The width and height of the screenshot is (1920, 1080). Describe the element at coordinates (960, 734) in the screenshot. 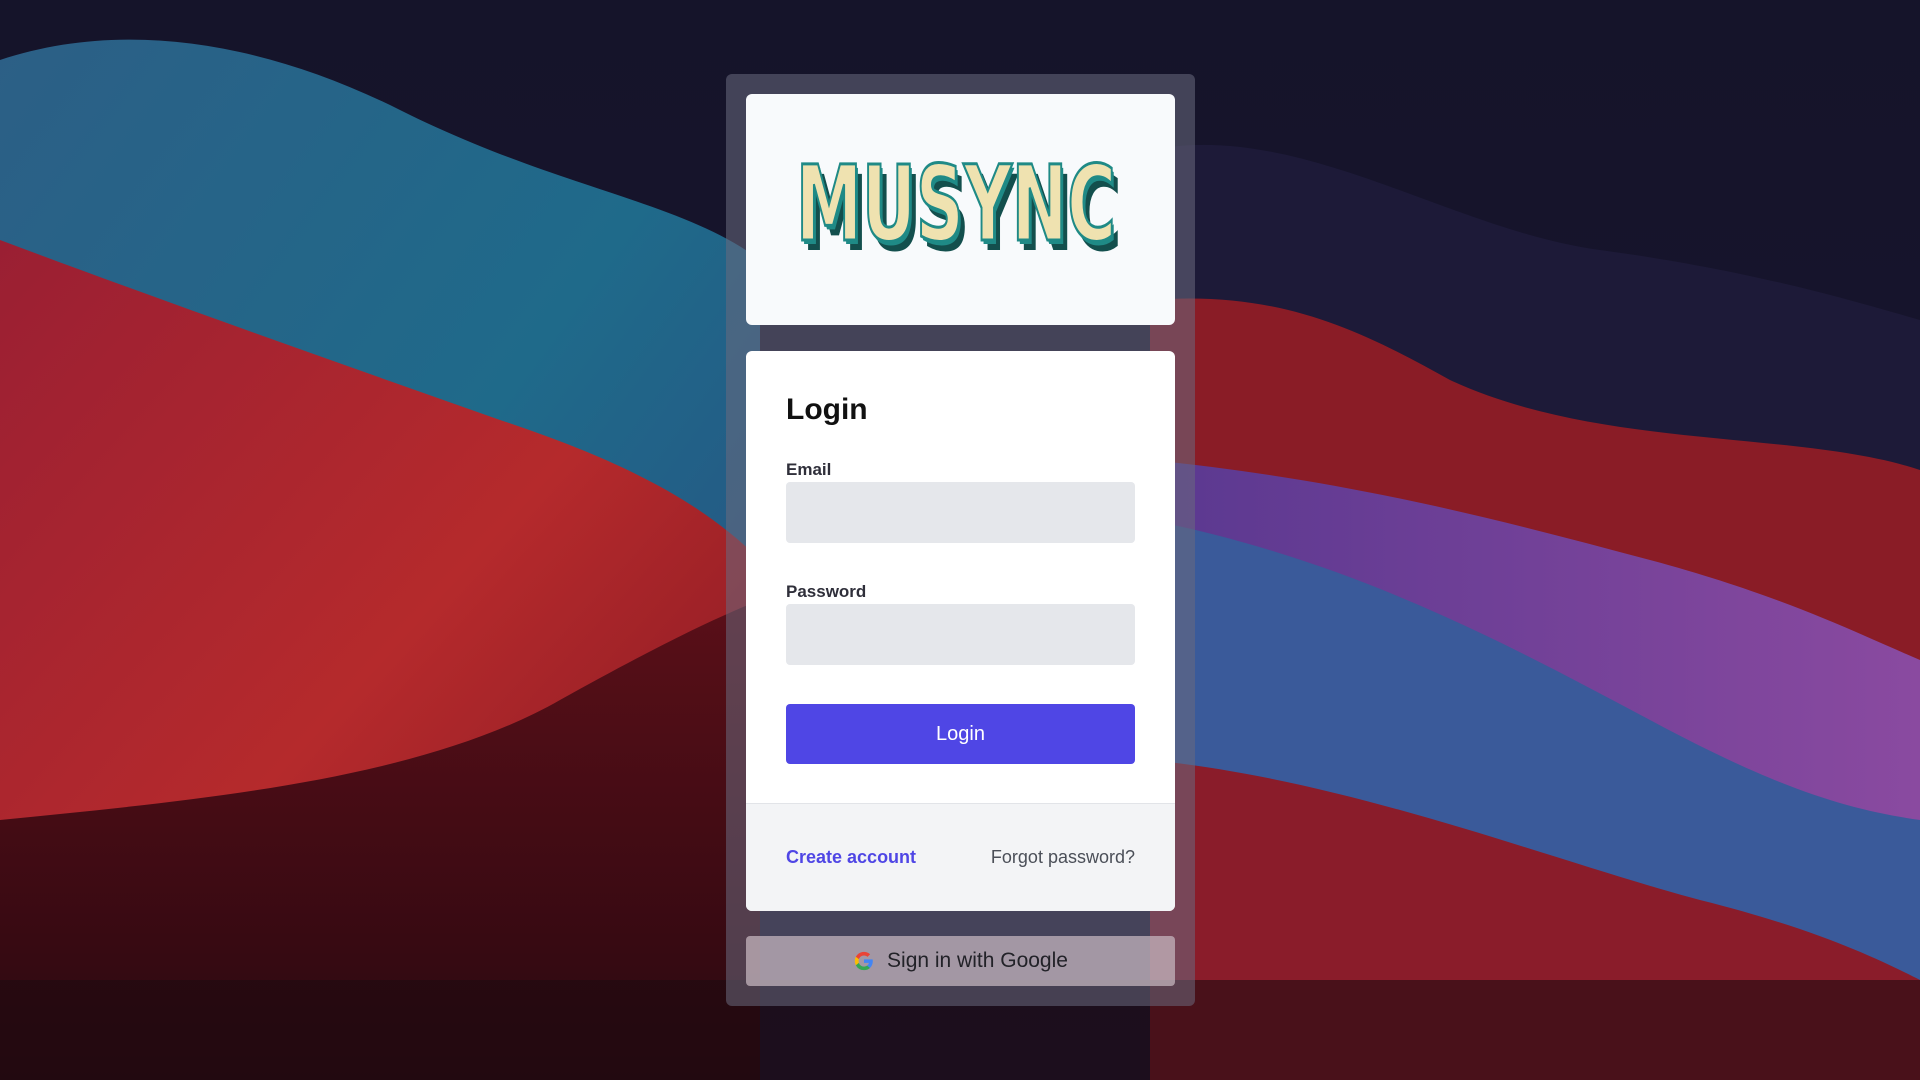

I see `login-button: Login` at that location.